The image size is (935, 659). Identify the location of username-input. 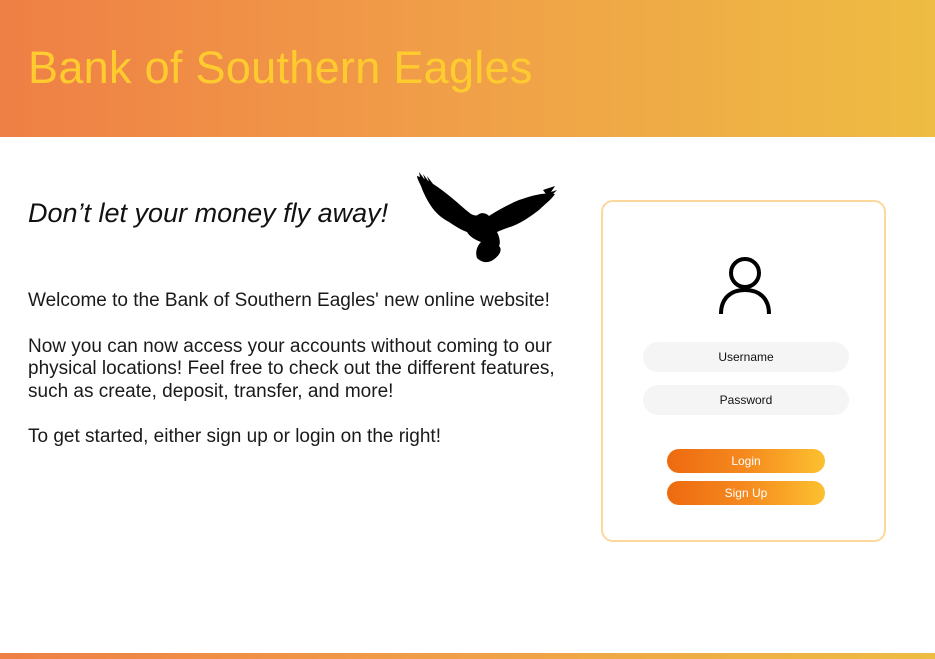
(746, 357).